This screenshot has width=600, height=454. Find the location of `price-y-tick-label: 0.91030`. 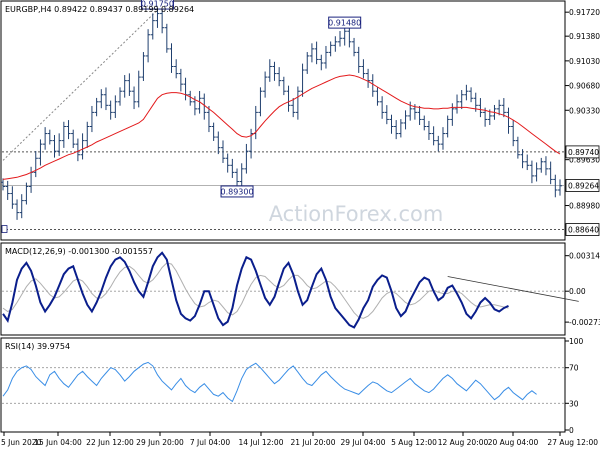

price-y-tick-label: 0.91030 is located at coordinates (584, 61).